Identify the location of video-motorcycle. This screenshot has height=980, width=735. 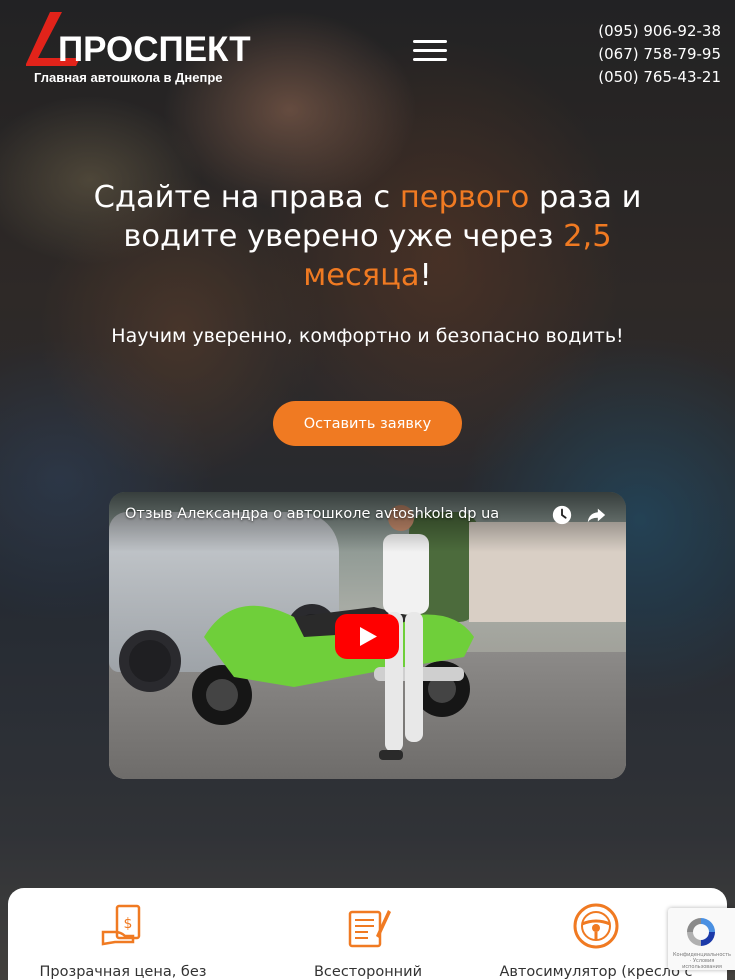
(333, 665).